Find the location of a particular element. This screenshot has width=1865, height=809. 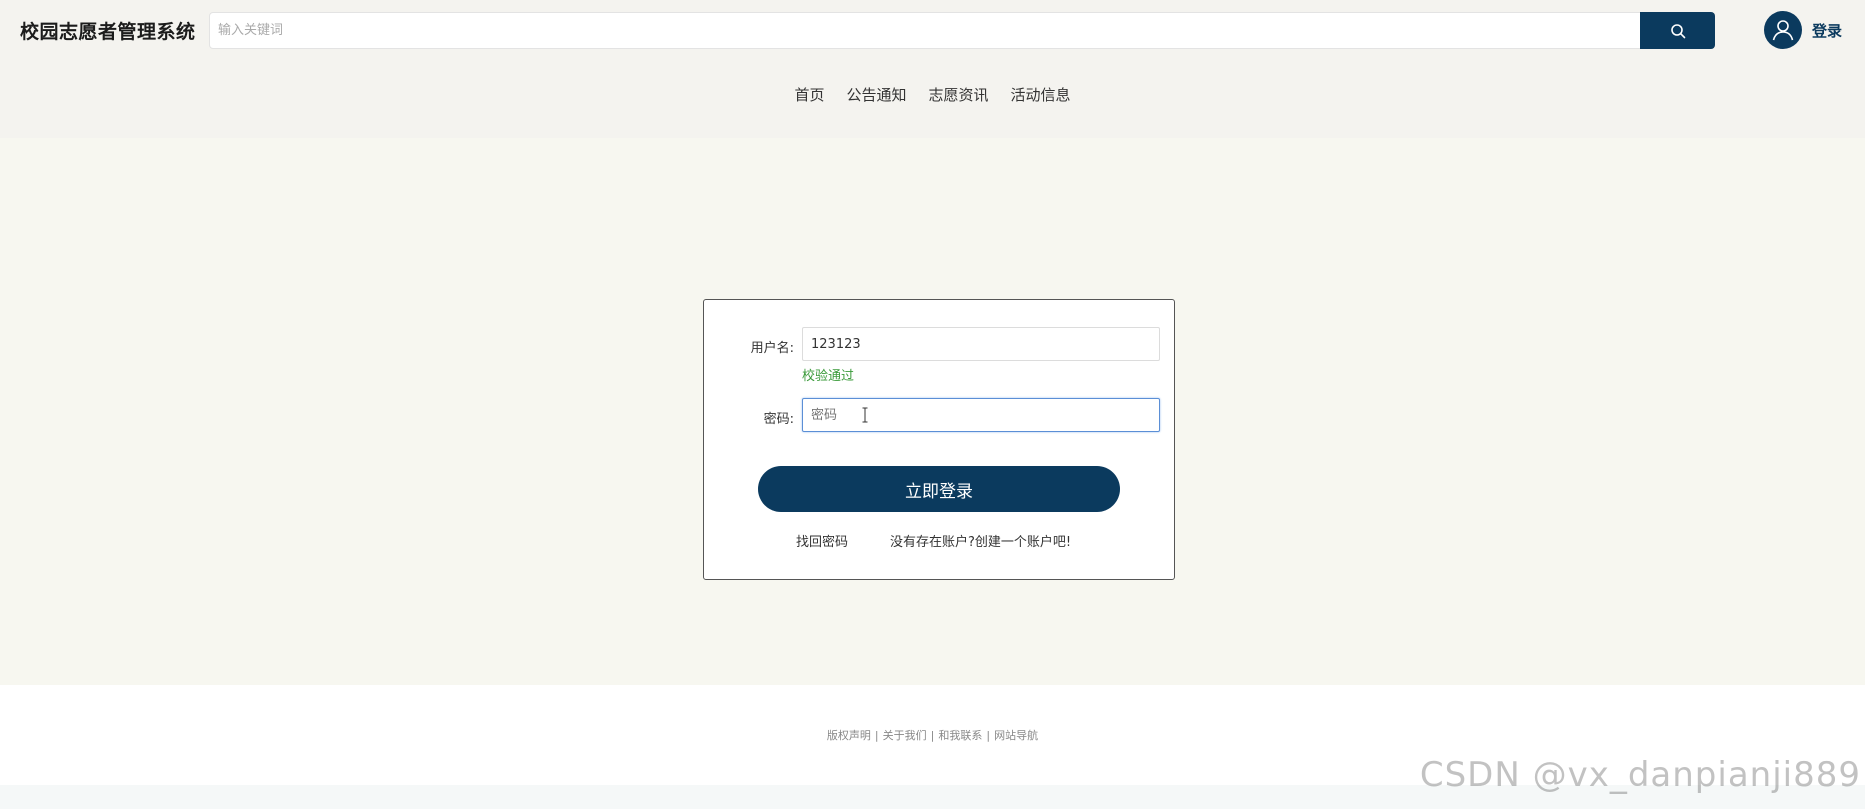

password-label: 密码: is located at coordinates (778, 419).